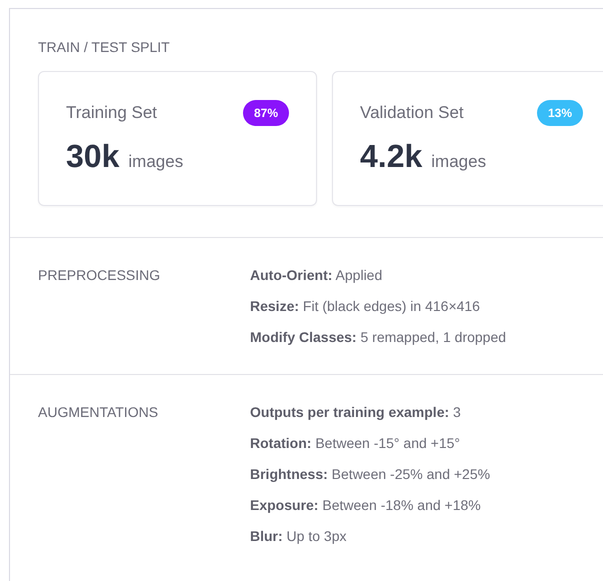 The image size is (603, 581). Describe the element at coordinates (112, 113) in the screenshot. I see `card-title: Training Set` at that location.